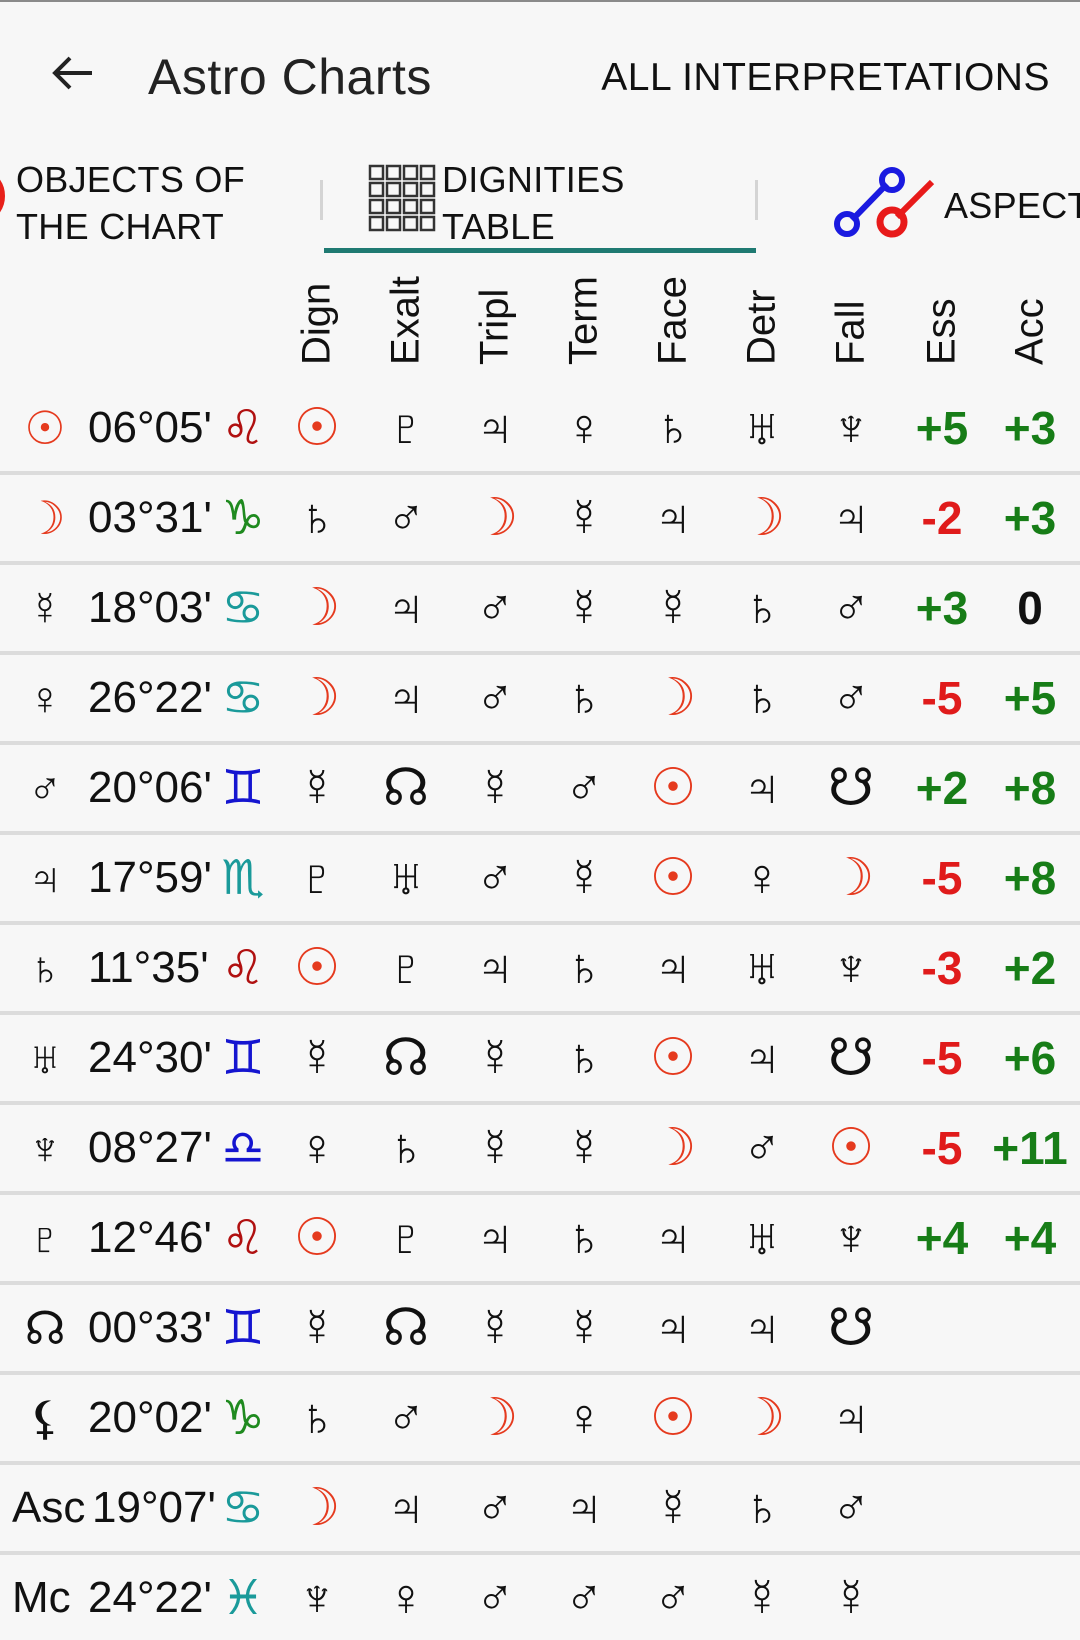  I want to click on term-ruler-icon: ♂, so click(584, 788).